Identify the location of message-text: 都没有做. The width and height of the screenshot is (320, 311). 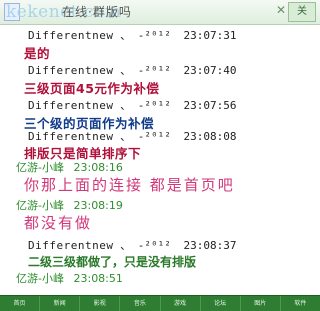
(58, 223).